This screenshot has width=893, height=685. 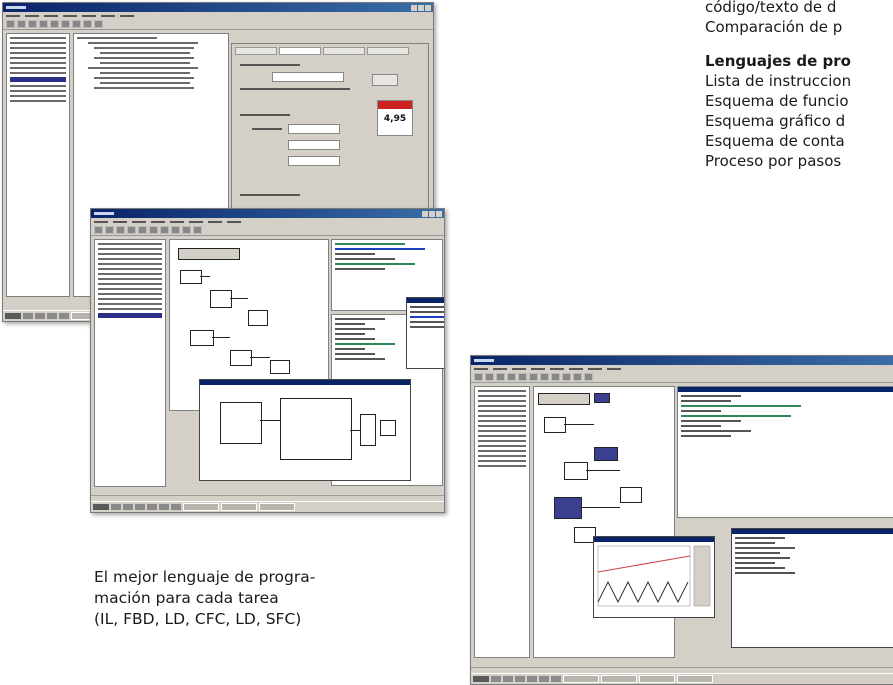 I want to click on section-heading: Lenguajes de pro, so click(x=778, y=61).